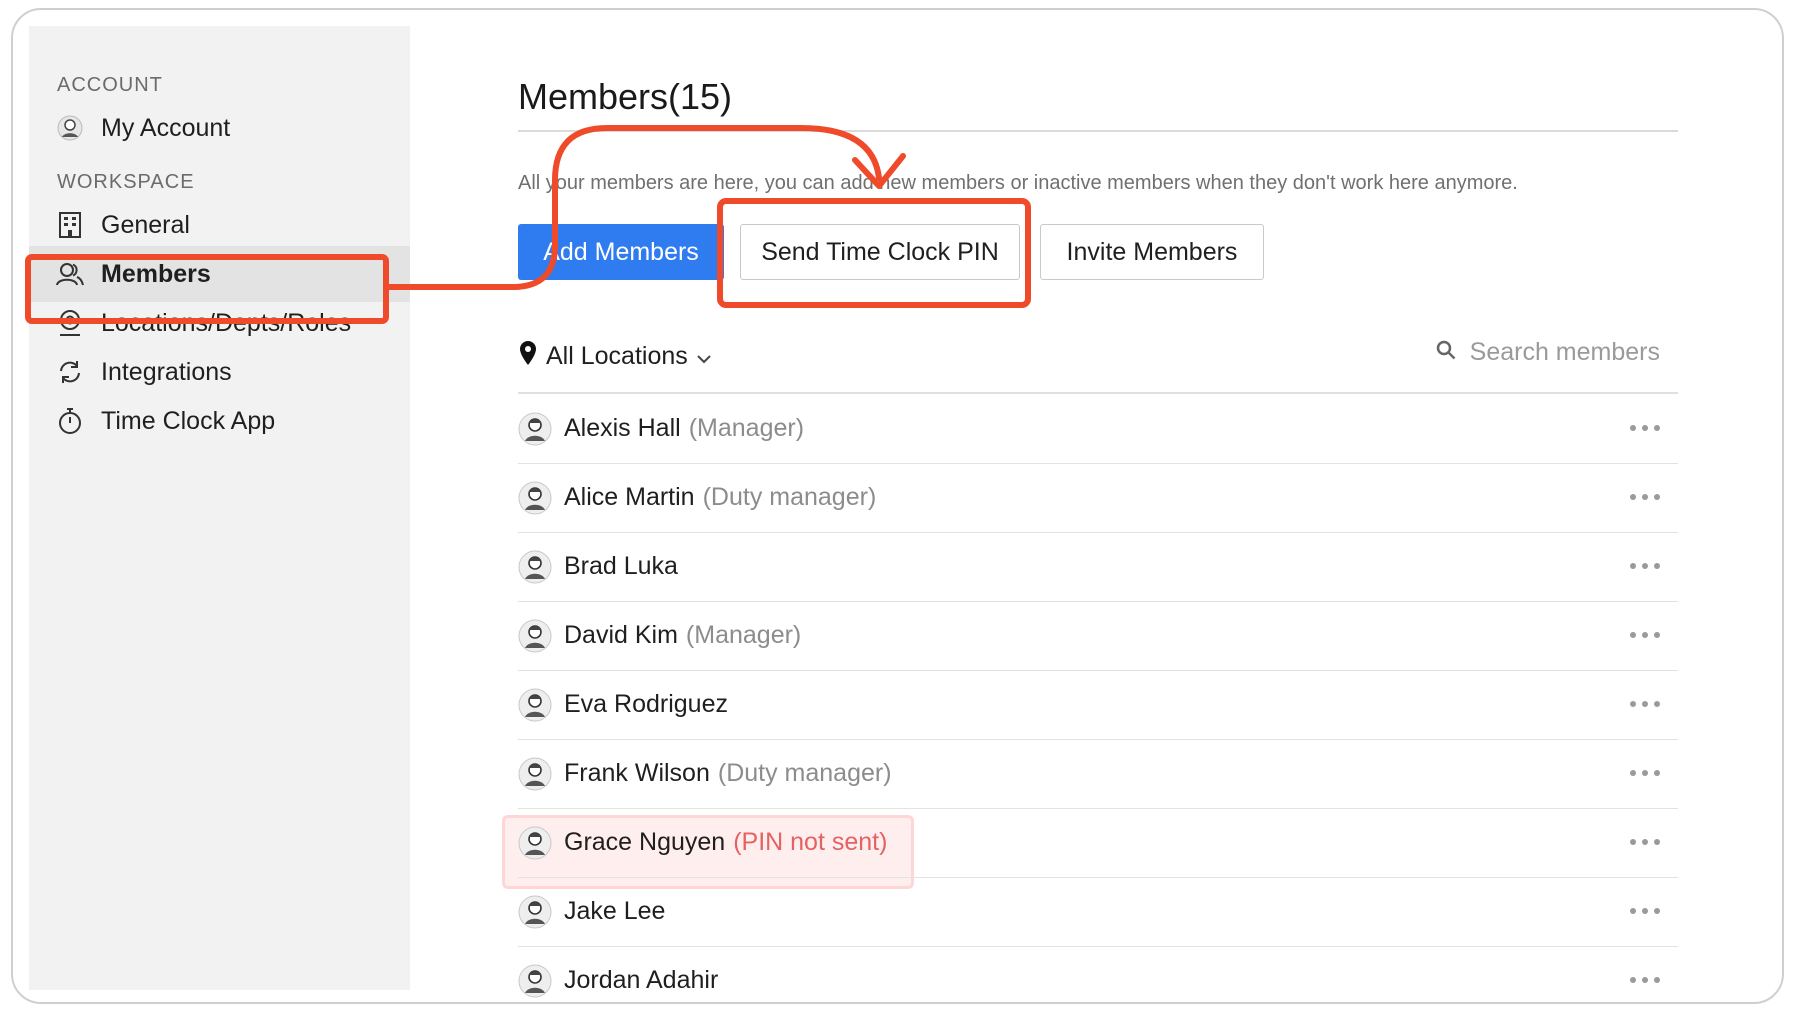 This screenshot has width=1795, height=1016. What do you see at coordinates (1152, 252) in the screenshot?
I see `invite-members-button: Invite Members` at bounding box center [1152, 252].